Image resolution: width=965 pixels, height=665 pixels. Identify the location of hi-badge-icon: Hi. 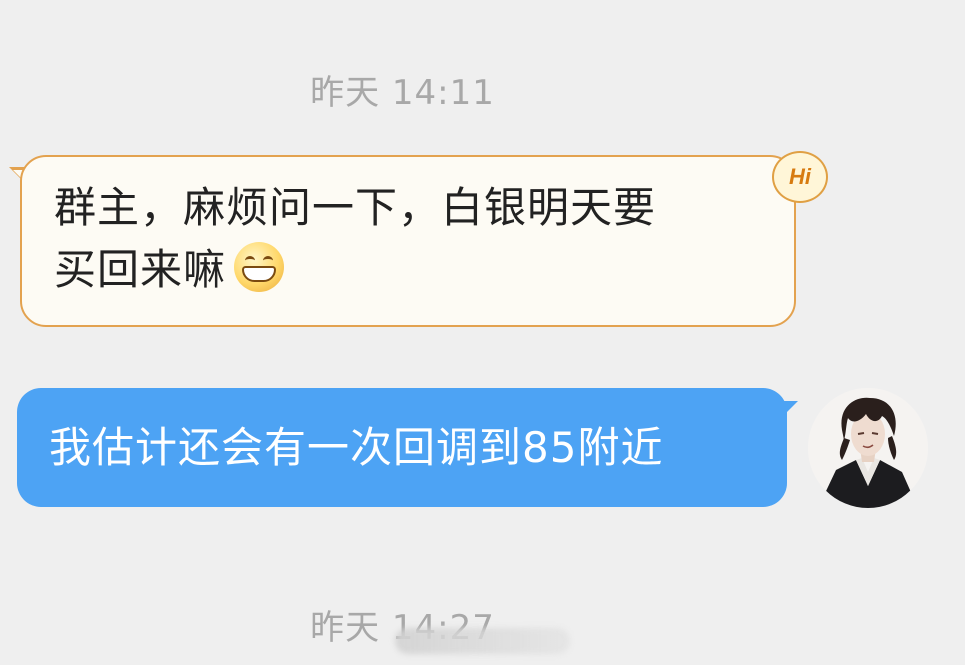
(800, 177).